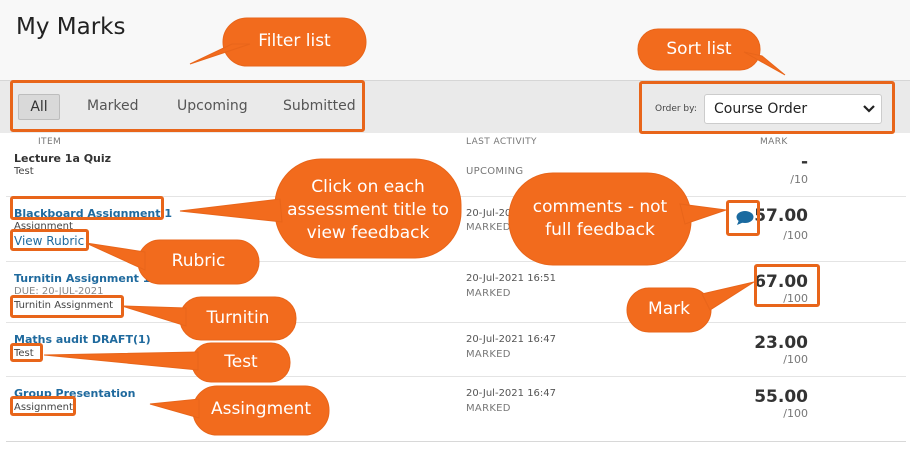  What do you see at coordinates (294, 41) in the screenshot?
I see `callout-filter-list: Filter list` at bounding box center [294, 41].